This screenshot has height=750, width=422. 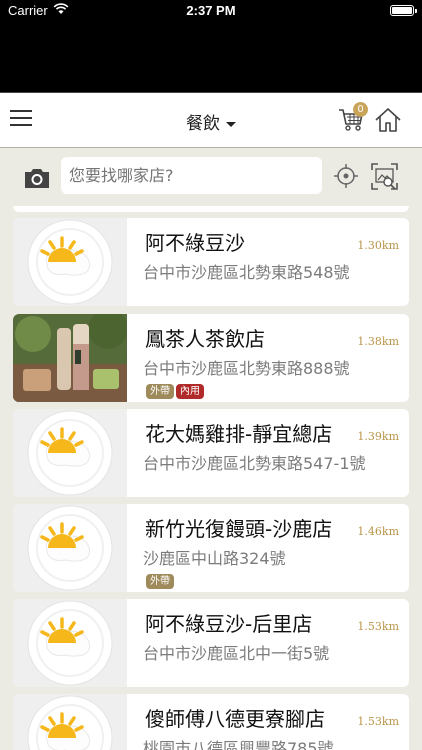 I want to click on list-item-partial, so click(x=211, y=209).